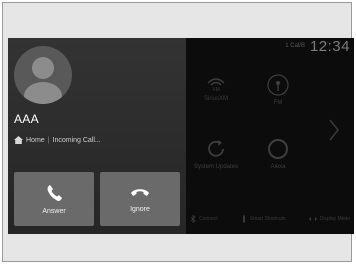  Describe the element at coordinates (208, 219) in the screenshot. I see `connect-label: Connect` at that location.